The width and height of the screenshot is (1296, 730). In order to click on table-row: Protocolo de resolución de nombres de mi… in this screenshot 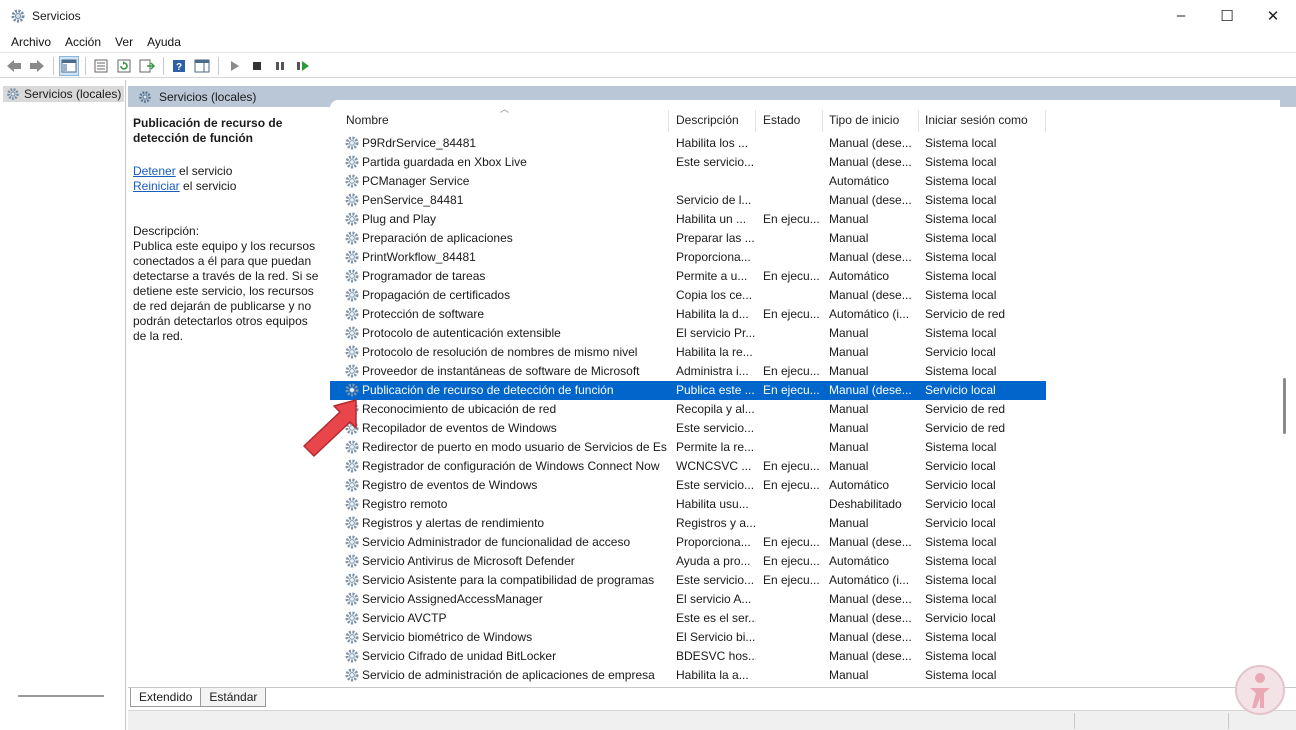, I will do `click(688, 352)`.